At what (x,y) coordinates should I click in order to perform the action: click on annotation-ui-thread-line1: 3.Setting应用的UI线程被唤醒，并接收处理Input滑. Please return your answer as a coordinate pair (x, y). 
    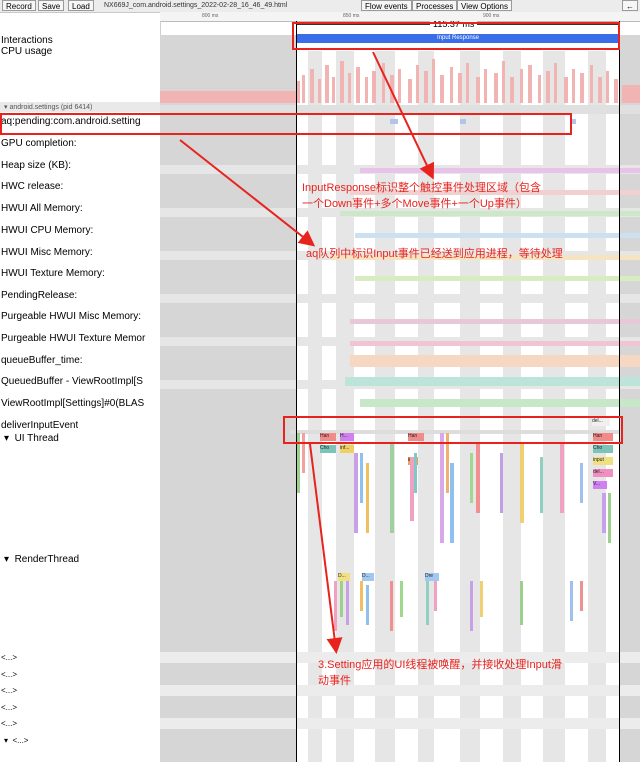
    Looking at the image, I should click on (440, 665).